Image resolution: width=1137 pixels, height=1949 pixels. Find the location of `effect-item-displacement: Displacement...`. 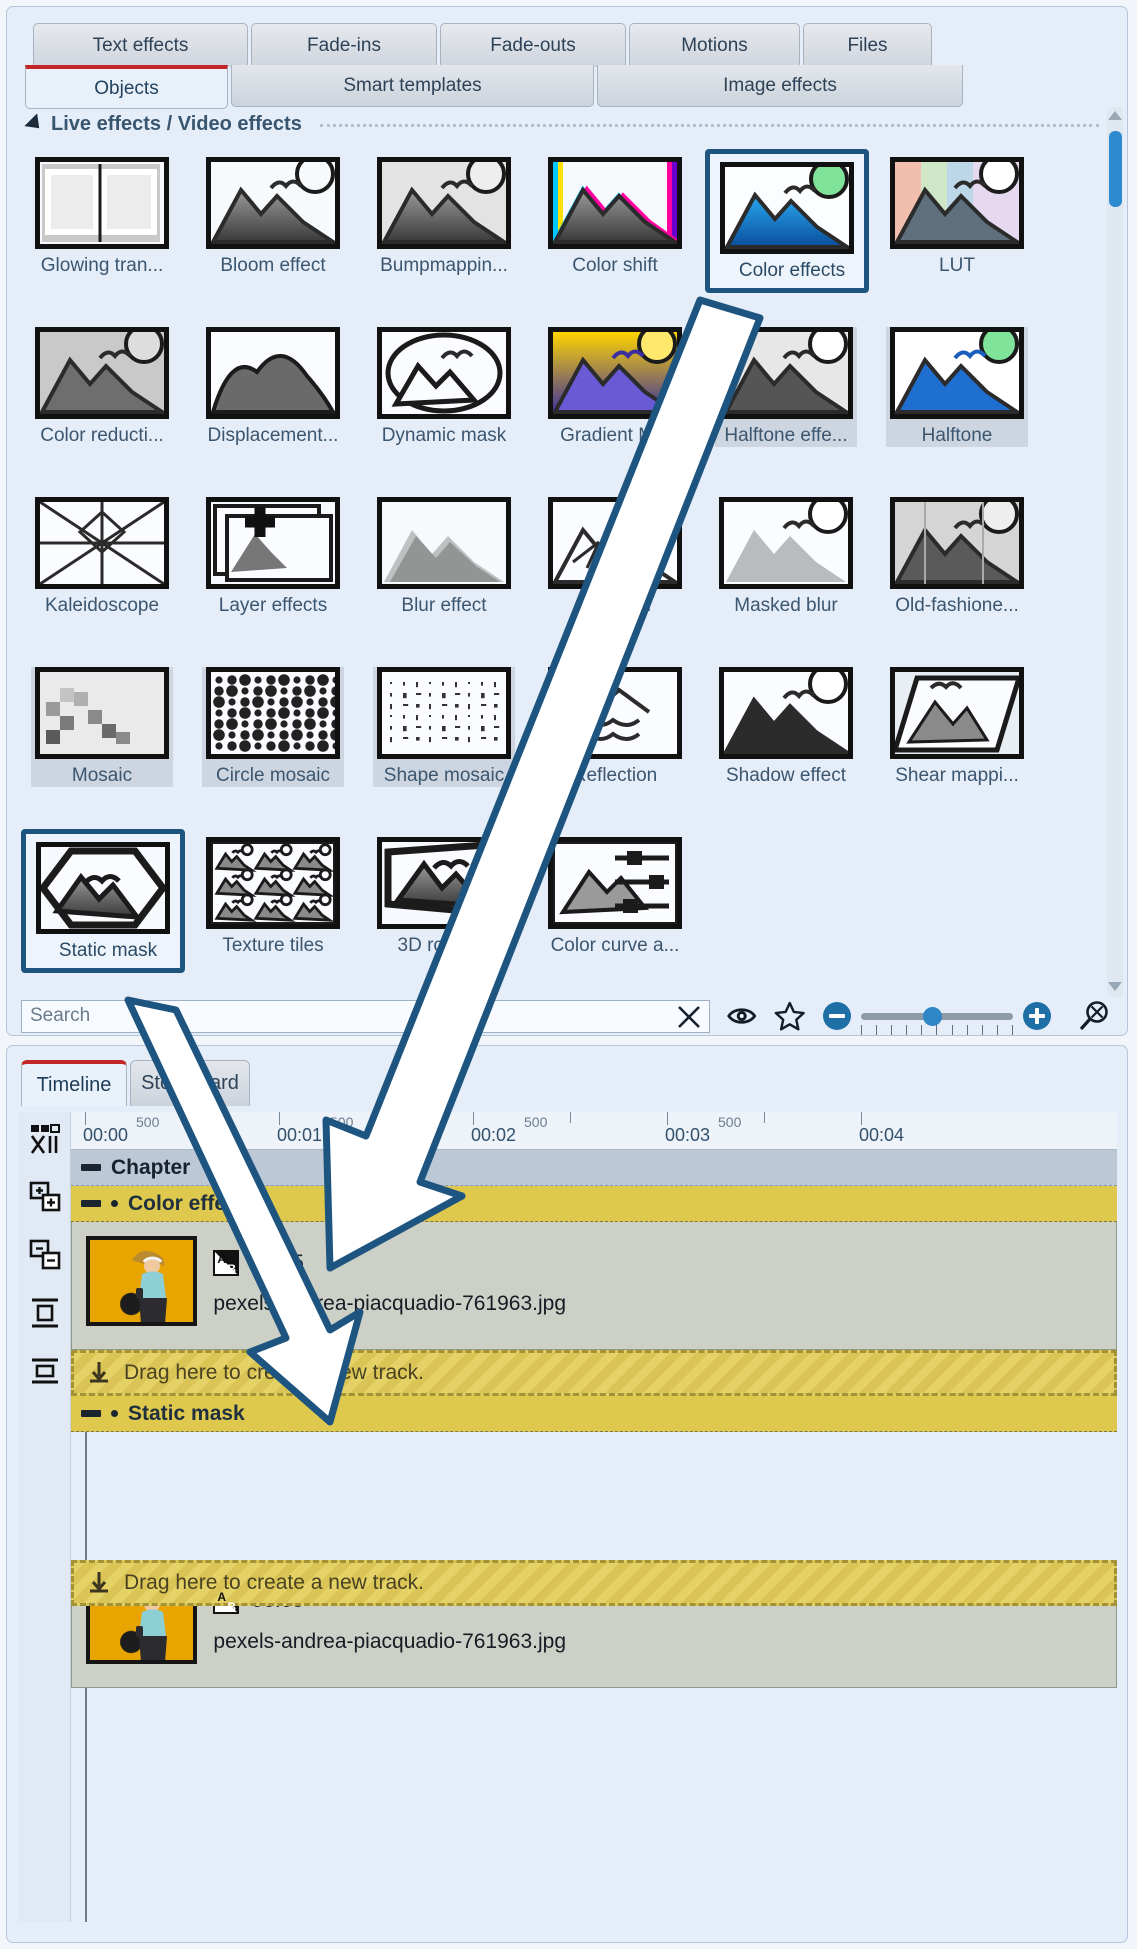

effect-item-displacement: Displacement... is located at coordinates (273, 387).